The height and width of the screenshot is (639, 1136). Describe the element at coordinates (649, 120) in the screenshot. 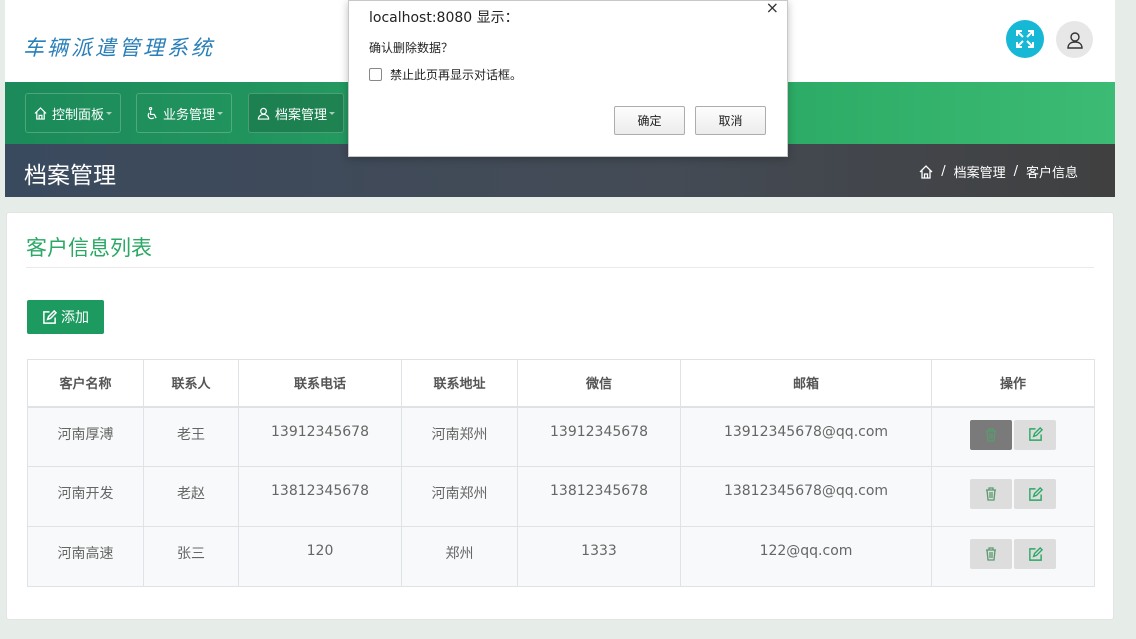

I see `ok-button: 确定` at that location.